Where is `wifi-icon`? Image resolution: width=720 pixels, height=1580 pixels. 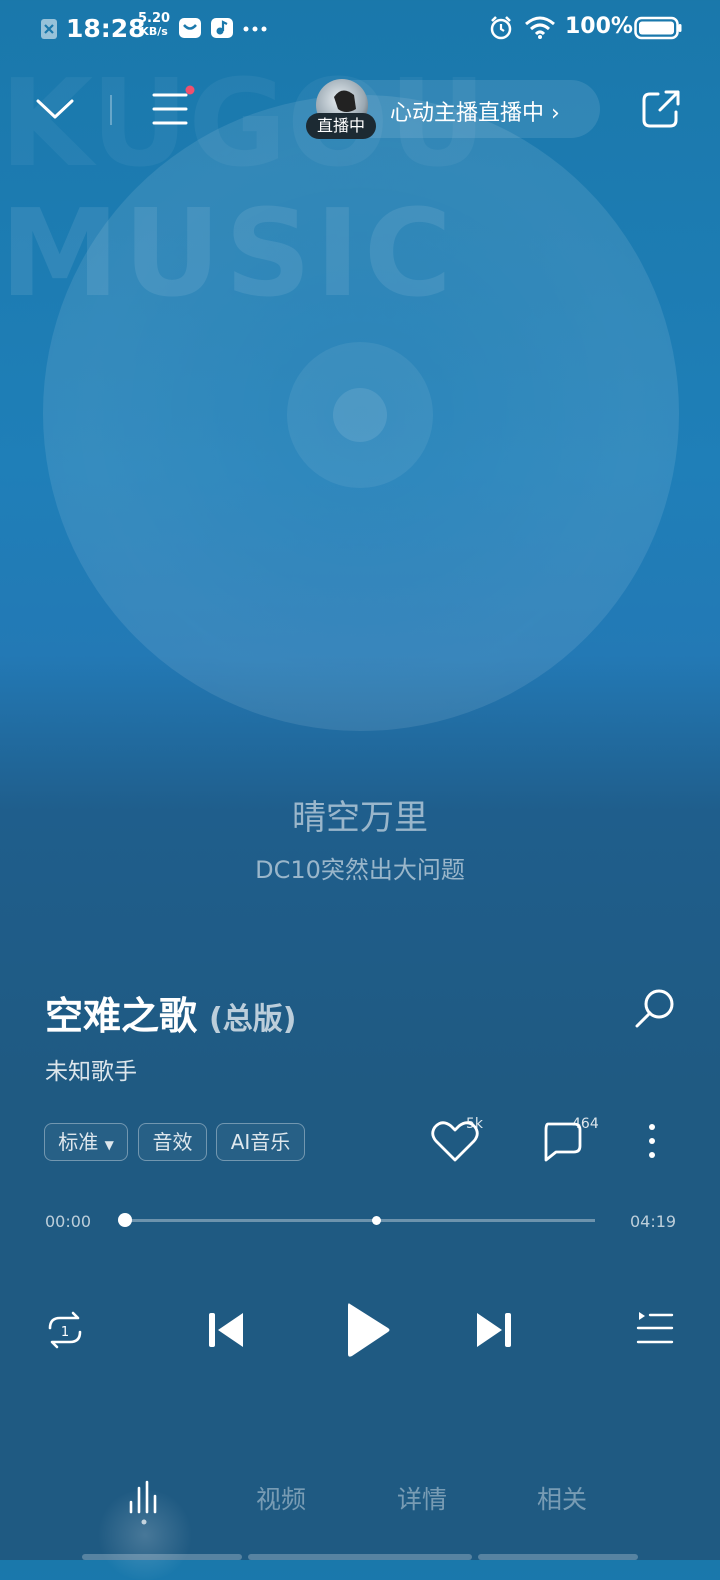
wifi-icon is located at coordinates (540, 27).